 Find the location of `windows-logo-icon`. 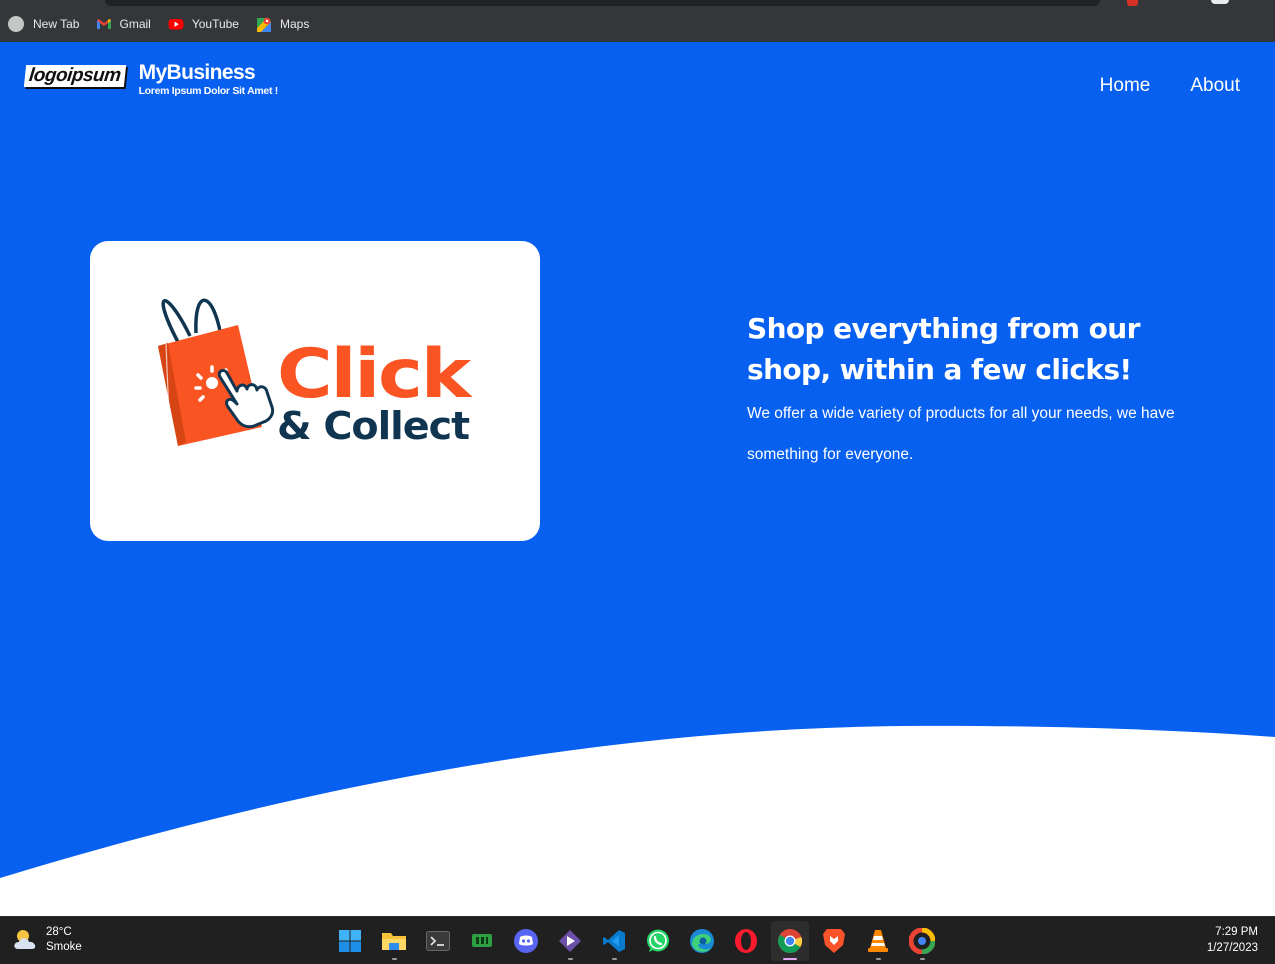

windows-logo-icon is located at coordinates (350, 941).